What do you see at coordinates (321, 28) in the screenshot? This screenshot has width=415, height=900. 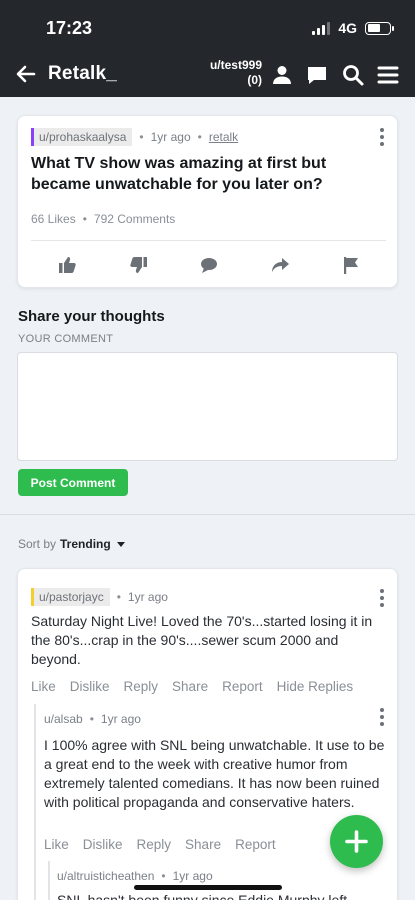 I see `signal-icon` at bounding box center [321, 28].